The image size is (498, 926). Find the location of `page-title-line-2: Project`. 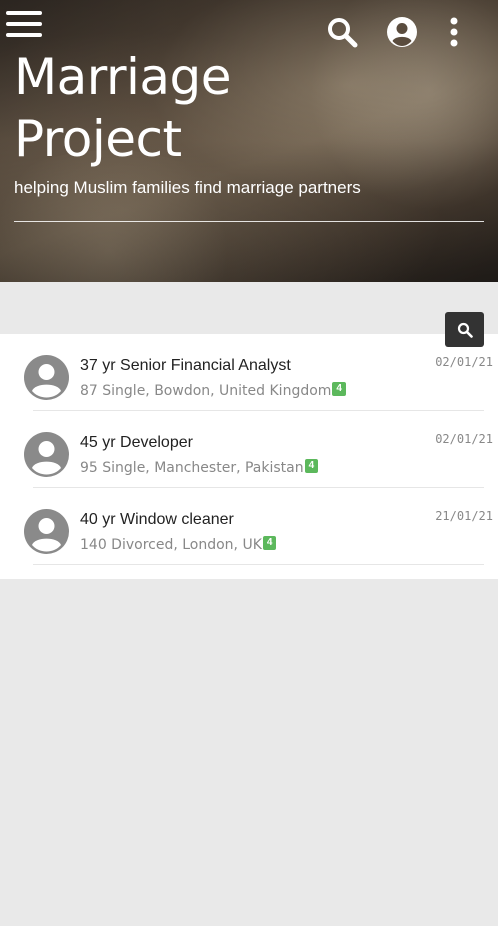

page-title-line-2: Project is located at coordinates (98, 139).